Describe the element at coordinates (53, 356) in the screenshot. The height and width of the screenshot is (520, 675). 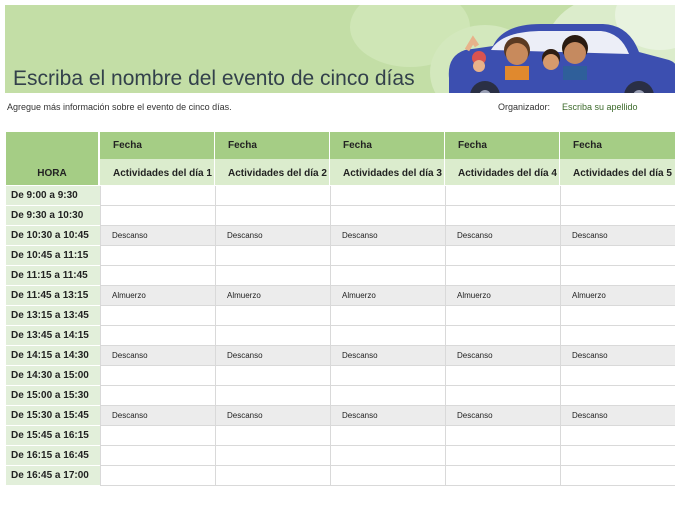
I see `time-slot-cell: De 14:15 a 14:30` at that location.